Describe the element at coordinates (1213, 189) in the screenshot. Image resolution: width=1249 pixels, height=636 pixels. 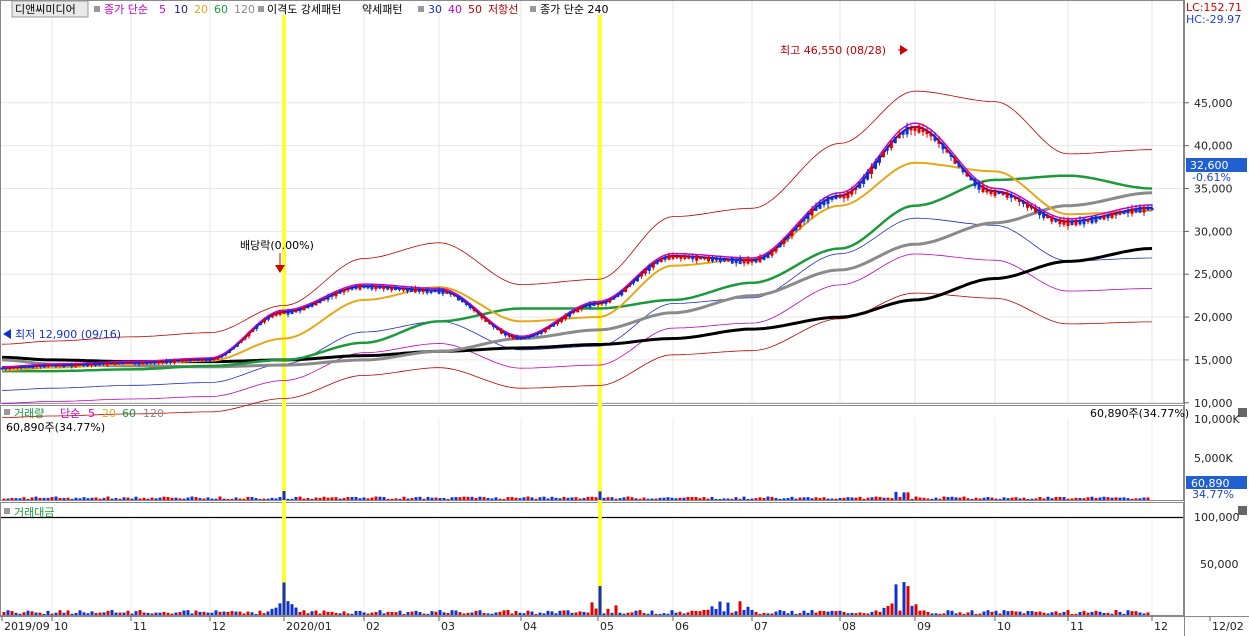
I see `price-tick-label: 35,000` at that location.